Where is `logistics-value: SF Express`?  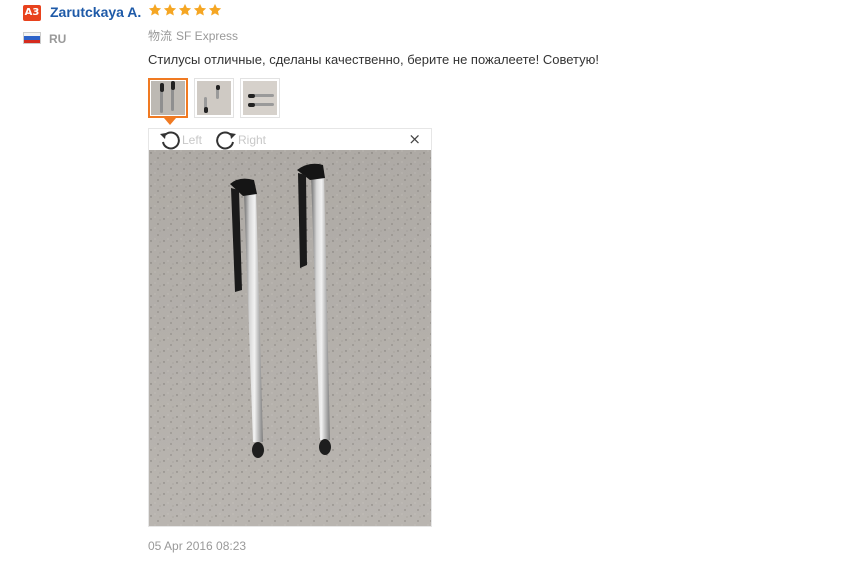 logistics-value: SF Express is located at coordinates (207, 36).